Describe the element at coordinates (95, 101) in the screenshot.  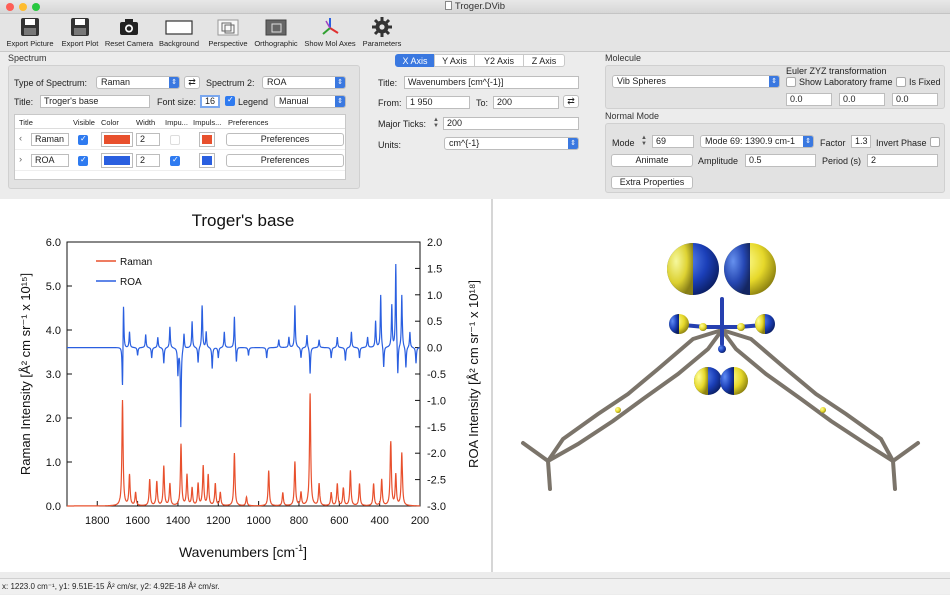
I see `spectrum-title-input: Troger's base` at that location.